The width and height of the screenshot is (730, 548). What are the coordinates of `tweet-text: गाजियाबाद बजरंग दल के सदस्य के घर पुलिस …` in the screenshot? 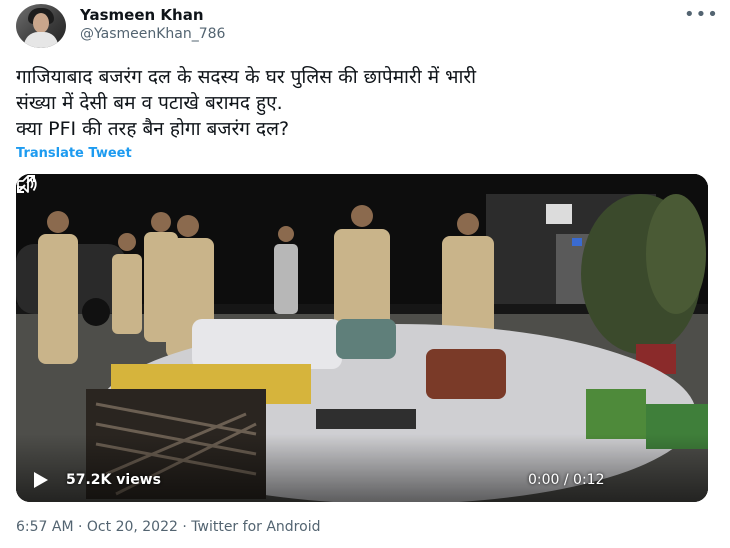 It's located at (361, 103).